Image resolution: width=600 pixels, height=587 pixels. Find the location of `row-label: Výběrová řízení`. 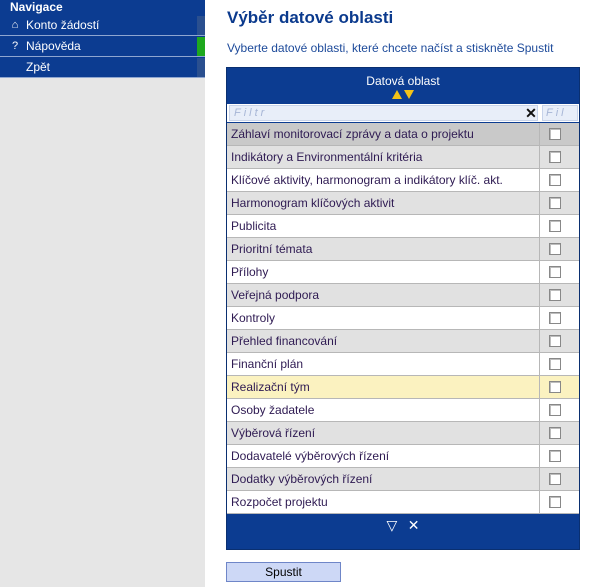

row-label: Výběrová řízení is located at coordinates (383, 433).